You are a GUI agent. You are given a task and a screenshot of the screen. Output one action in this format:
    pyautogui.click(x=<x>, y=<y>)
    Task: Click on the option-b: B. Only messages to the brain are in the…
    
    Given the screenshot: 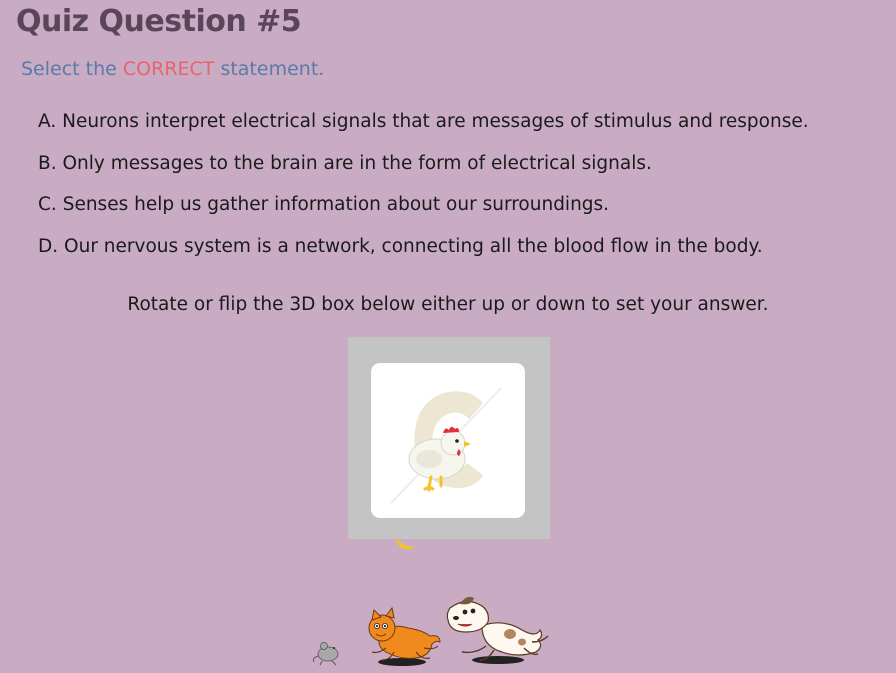 What is the action you would take?
    pyautogui.click(x=423, y=171)
    